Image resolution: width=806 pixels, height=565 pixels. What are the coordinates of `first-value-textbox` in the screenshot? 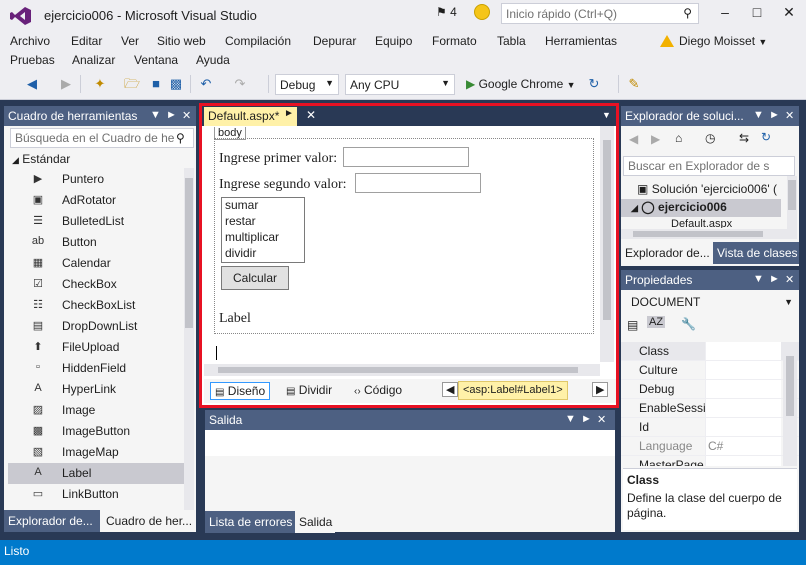 It's located at (406, 157).